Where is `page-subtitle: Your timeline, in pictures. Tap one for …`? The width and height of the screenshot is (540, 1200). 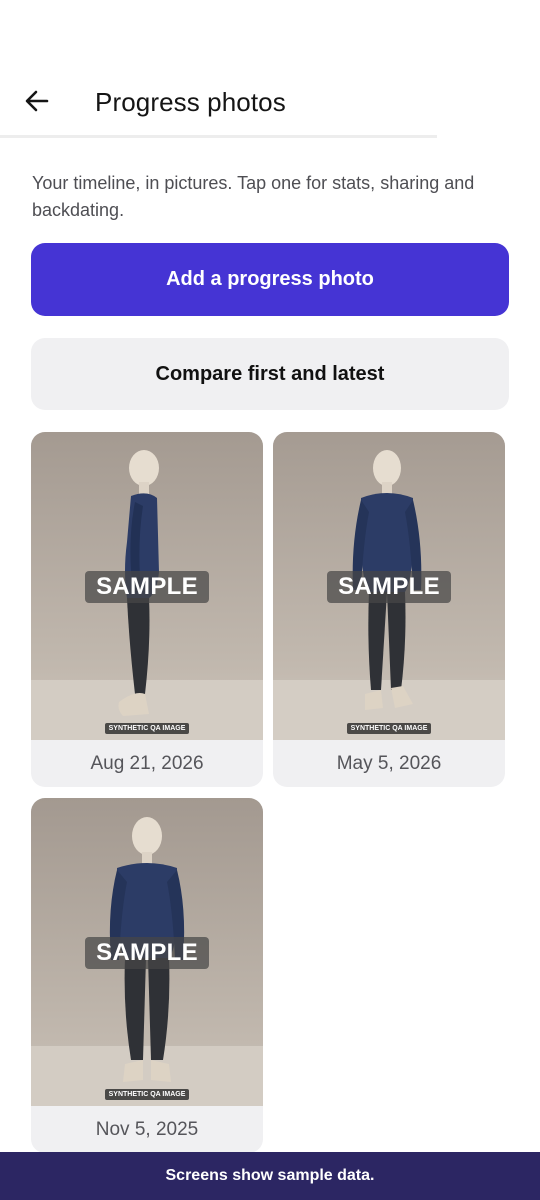
page-subtitle: Your timeline, in pictures. Tap one for … is located at coordinates (253, 196).